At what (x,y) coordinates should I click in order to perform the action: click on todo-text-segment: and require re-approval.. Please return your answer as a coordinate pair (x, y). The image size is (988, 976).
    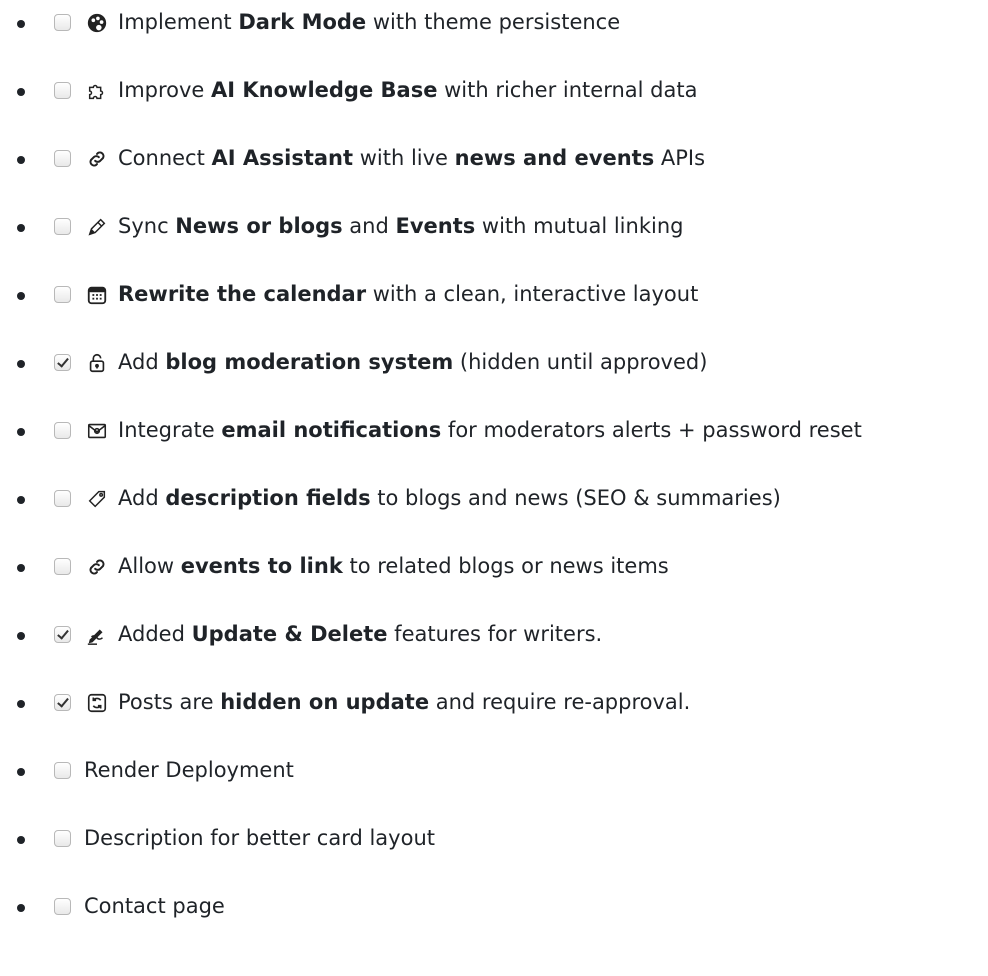
    Looking at the image, I should click on (560, 701).